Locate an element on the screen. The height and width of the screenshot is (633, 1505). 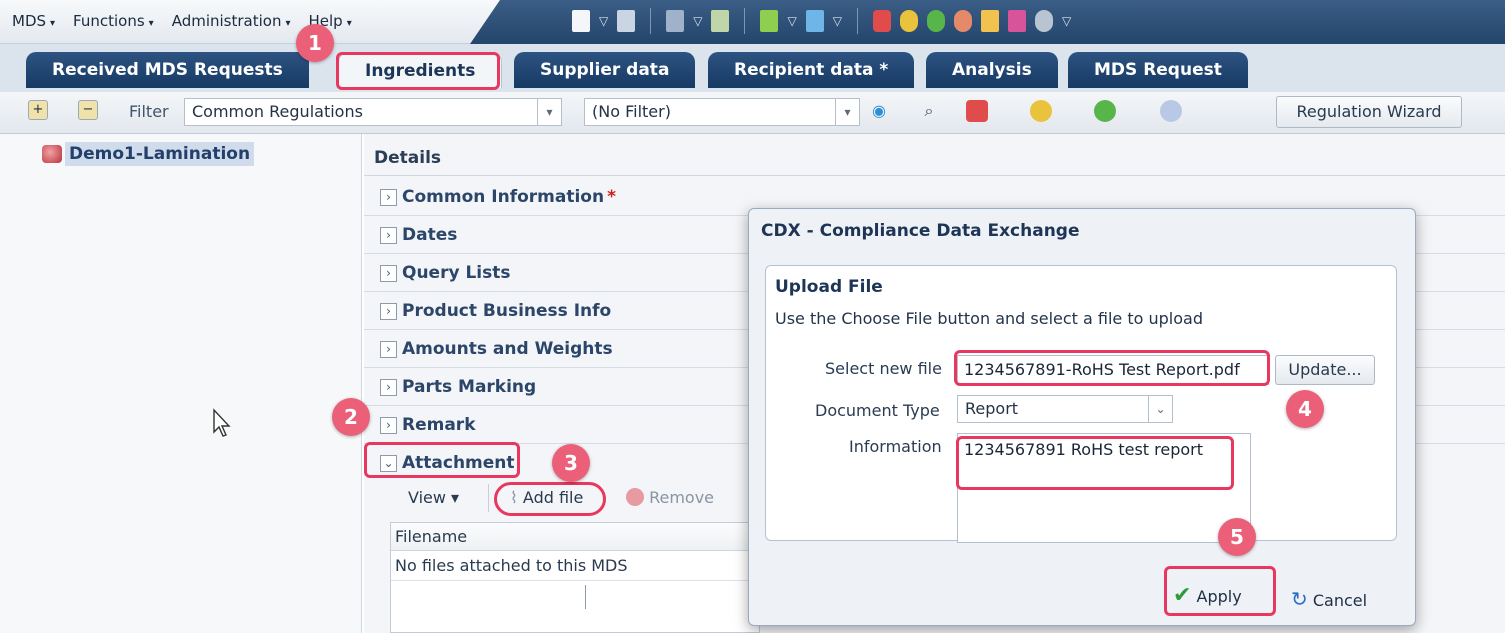
tab-label: Supplier data is located at coordinates (605, 70).